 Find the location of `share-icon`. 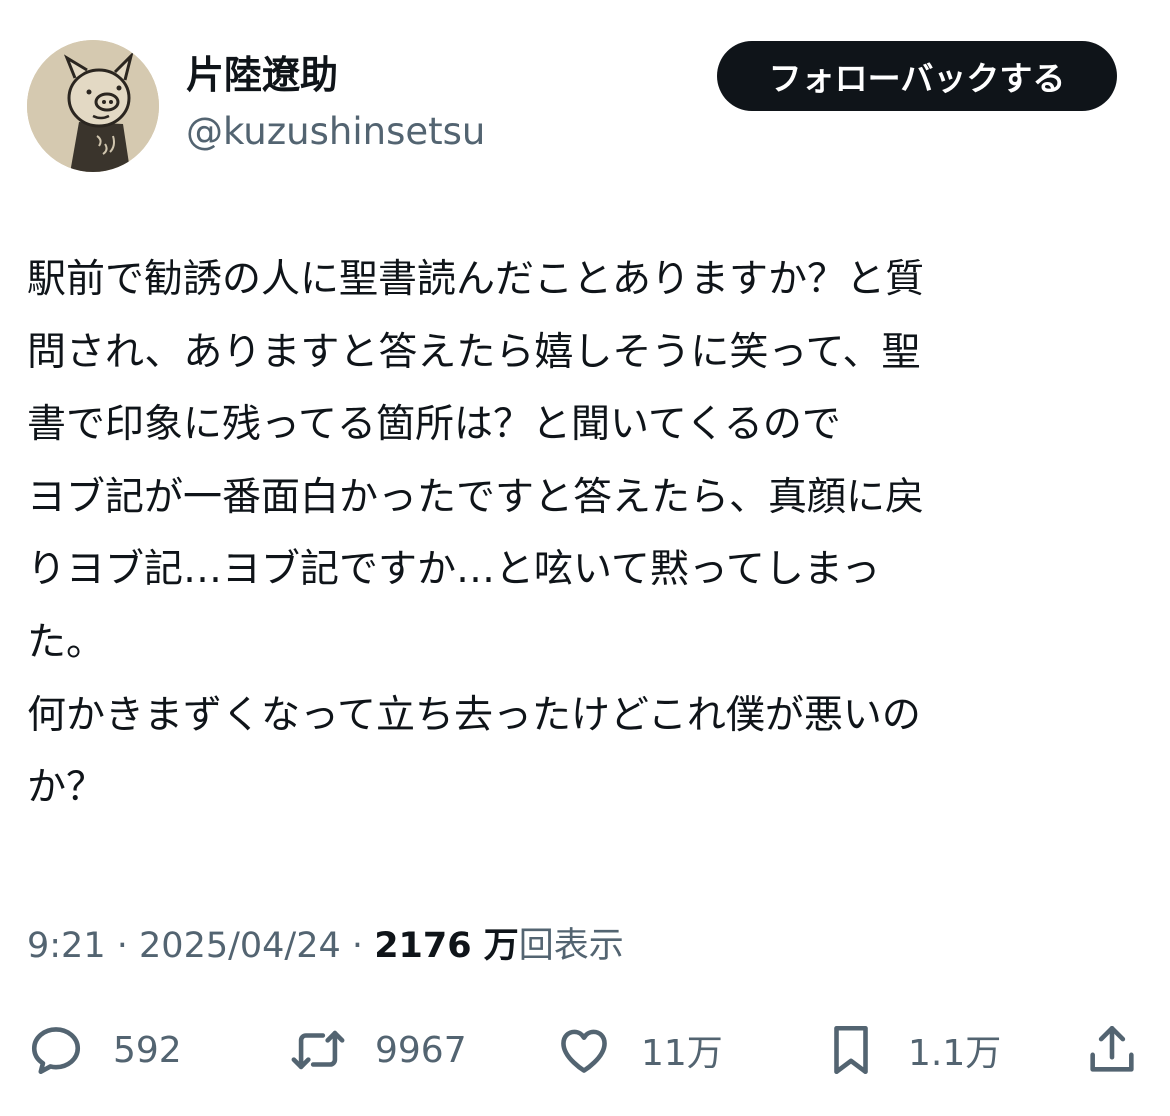

share-icon is located at coordinates (1112, 1050).